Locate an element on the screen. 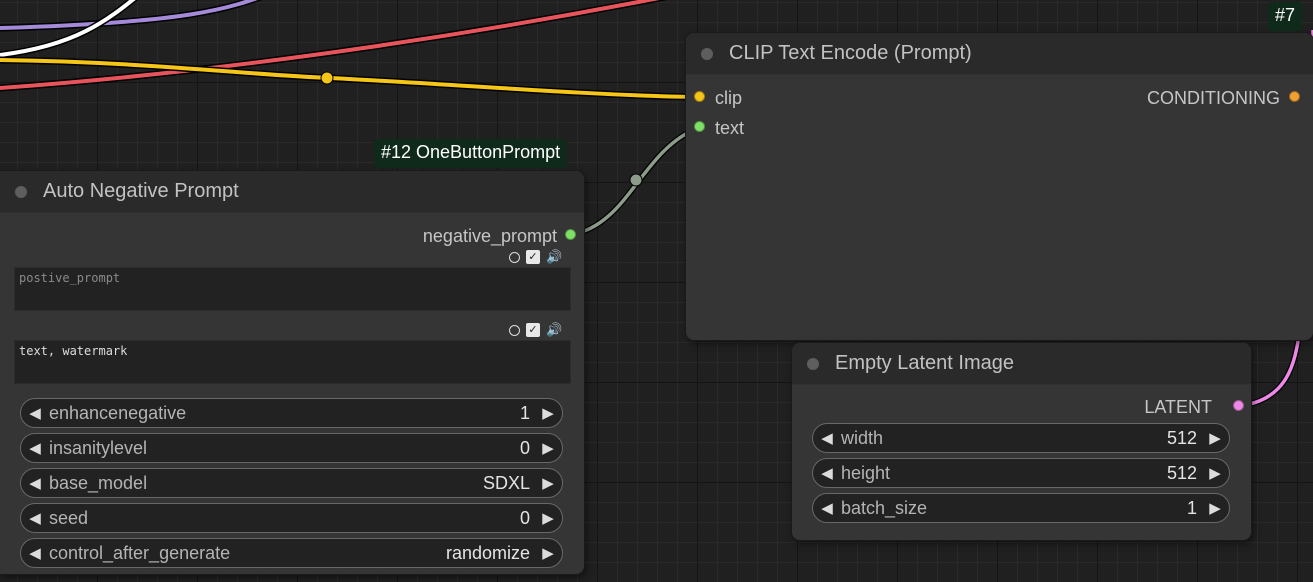  widget-value: randomize is located at coordinates (487, 552).